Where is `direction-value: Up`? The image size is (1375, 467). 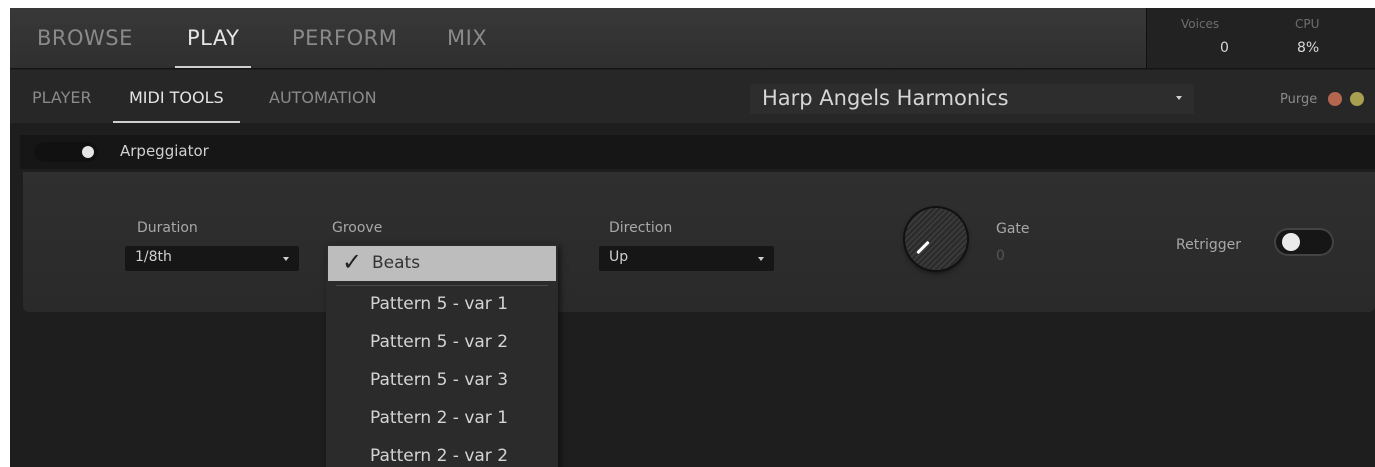
direction-value: Up is located at coordinates (619, 257).